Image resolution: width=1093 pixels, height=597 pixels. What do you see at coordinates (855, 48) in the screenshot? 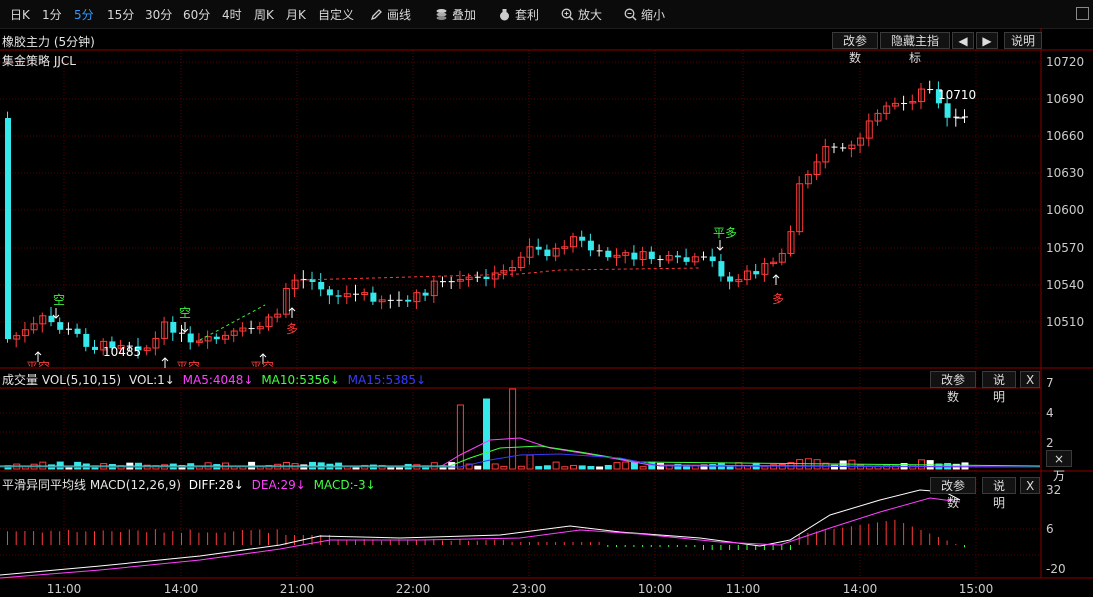
I see `main-params-button: 改参数` at bounding box center [855, 48].